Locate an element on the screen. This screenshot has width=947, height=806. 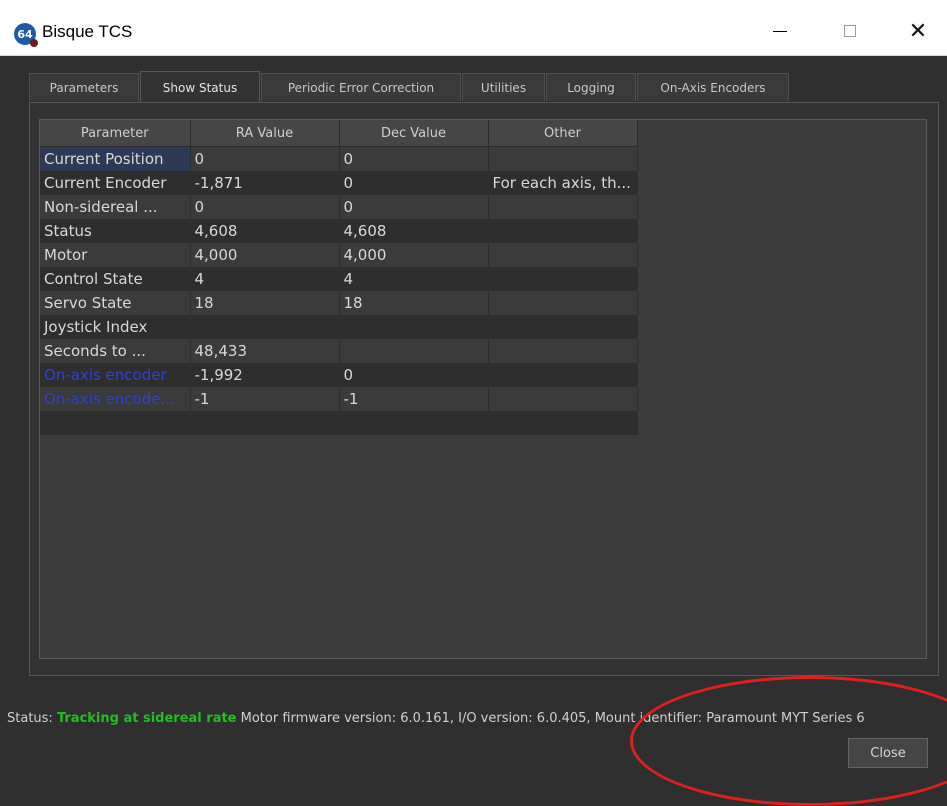
cell-ra: -1,992 is located at coordinates (265, 375).